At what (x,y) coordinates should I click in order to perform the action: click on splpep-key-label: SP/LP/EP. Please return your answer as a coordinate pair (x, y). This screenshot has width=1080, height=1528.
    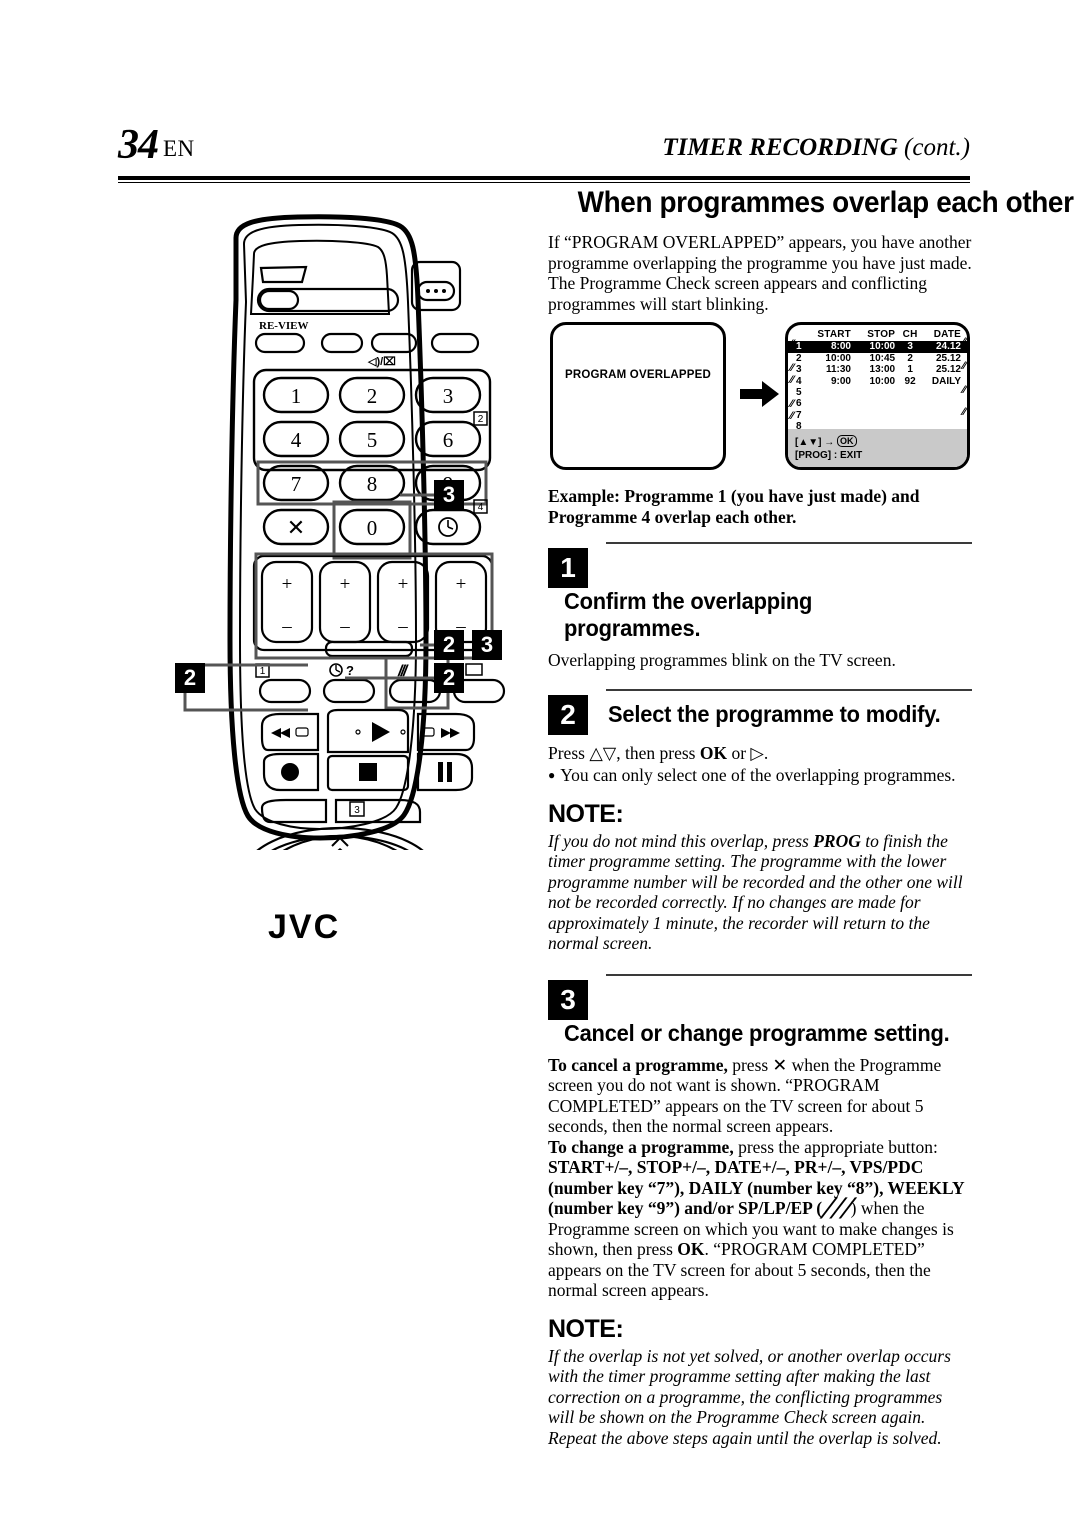
    Looking at the image, I should click on (774, 1208).